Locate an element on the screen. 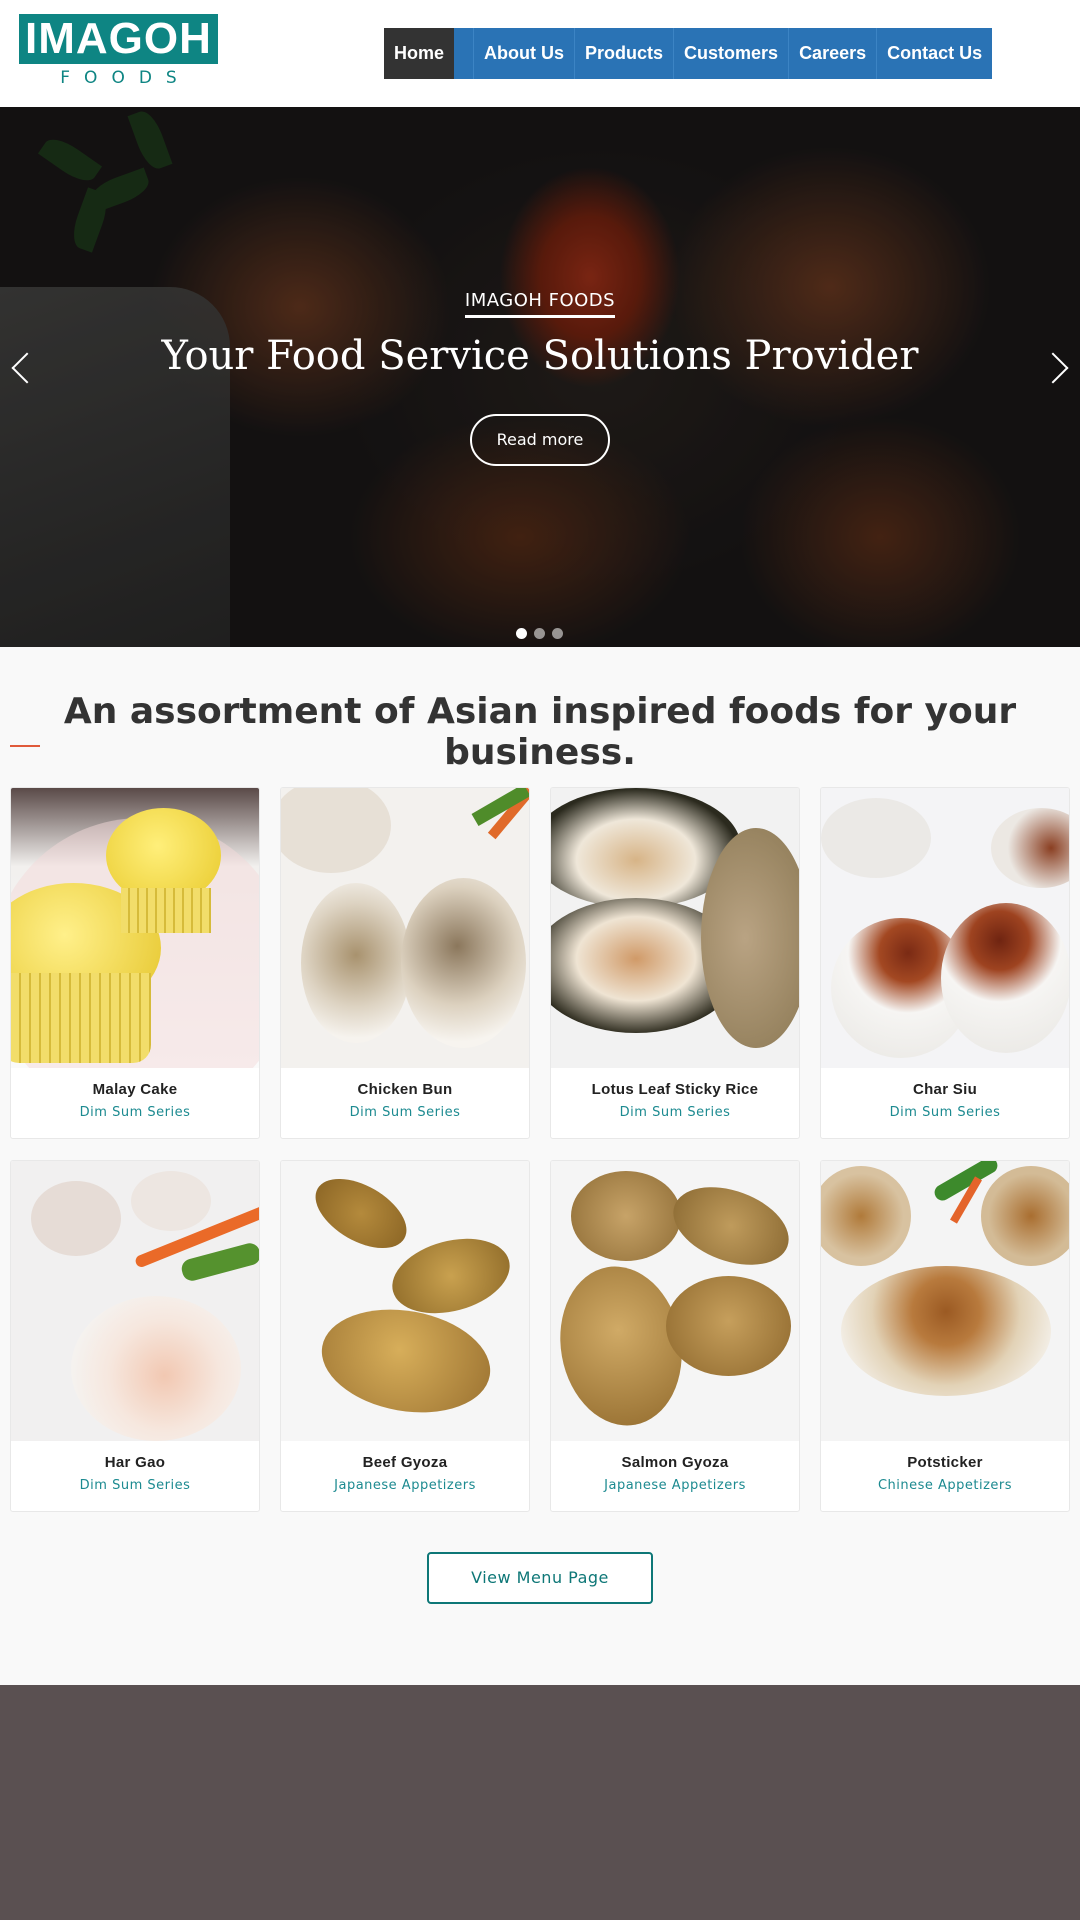 This screenshot has height=1920, width=1080. product-card: Potsticker Chinese Appetizers is located at coordinates (945, 1336).